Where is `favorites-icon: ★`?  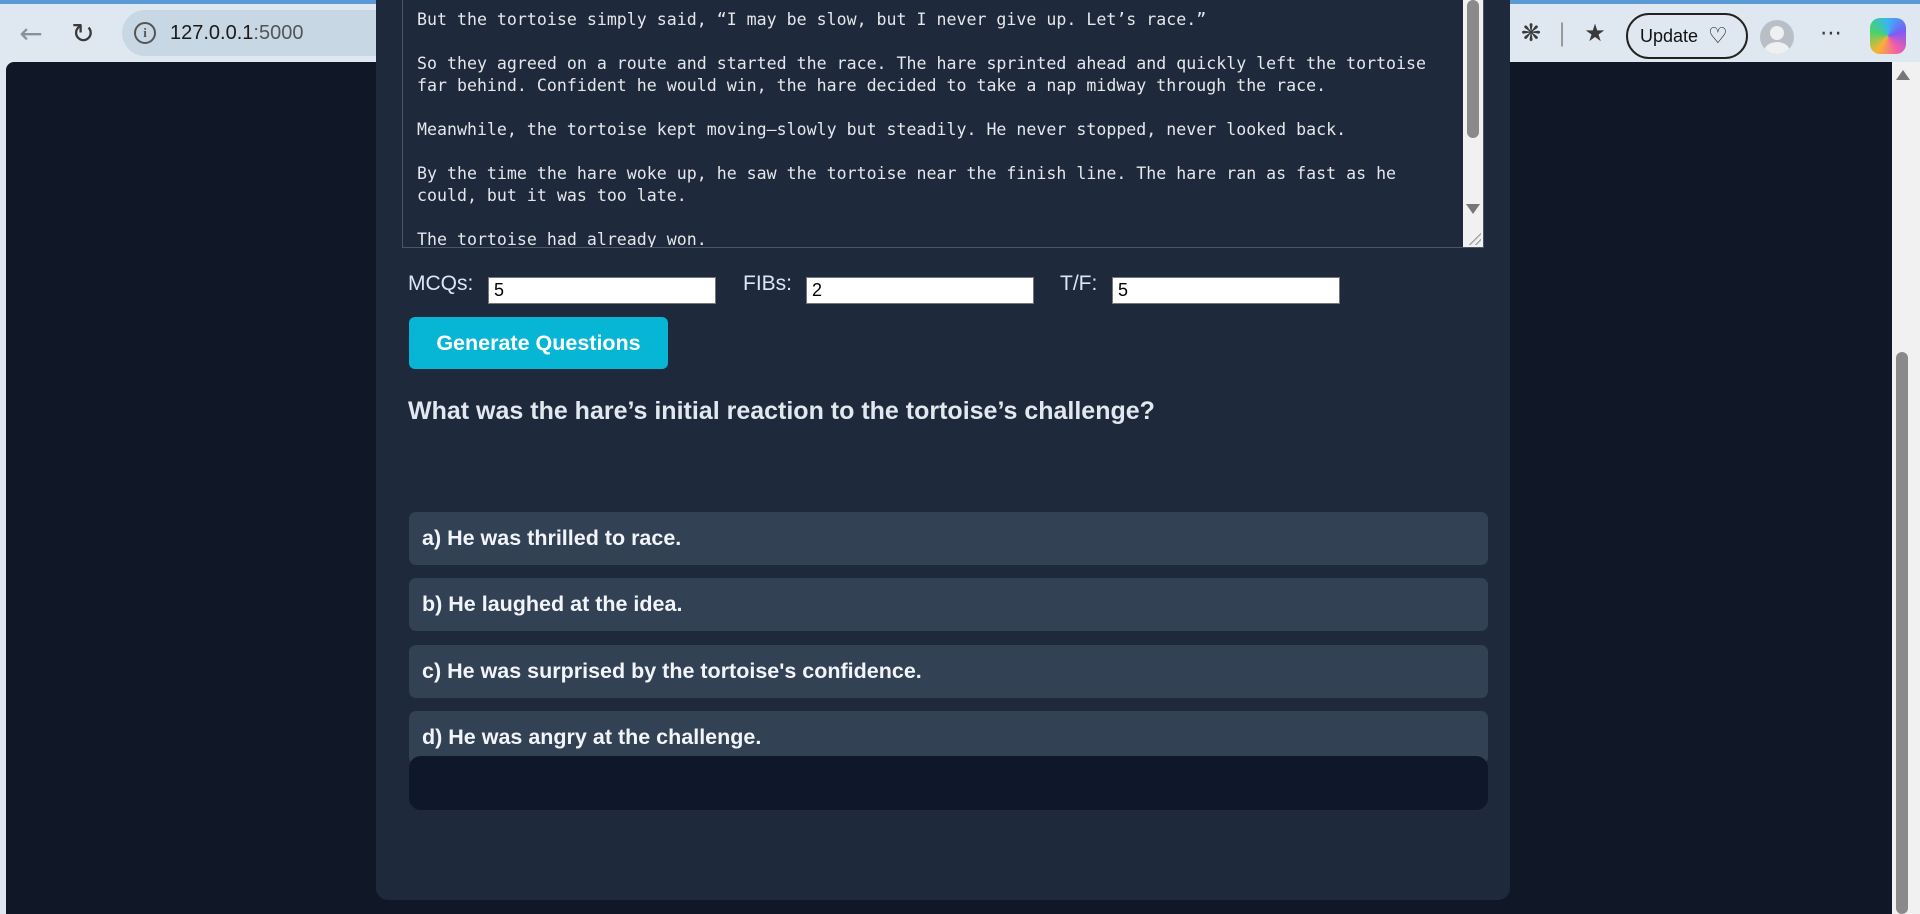 favorites-icon: ★ is located at coordinates (1595, 33).